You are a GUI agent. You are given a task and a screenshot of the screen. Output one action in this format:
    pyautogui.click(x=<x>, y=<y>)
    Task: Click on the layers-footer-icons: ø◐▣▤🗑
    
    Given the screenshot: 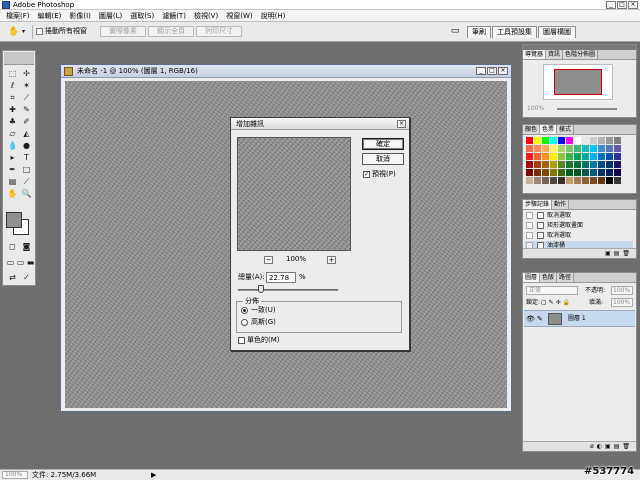 What is the action you would take?
    pyautogui.click(x=579, y=446)
    